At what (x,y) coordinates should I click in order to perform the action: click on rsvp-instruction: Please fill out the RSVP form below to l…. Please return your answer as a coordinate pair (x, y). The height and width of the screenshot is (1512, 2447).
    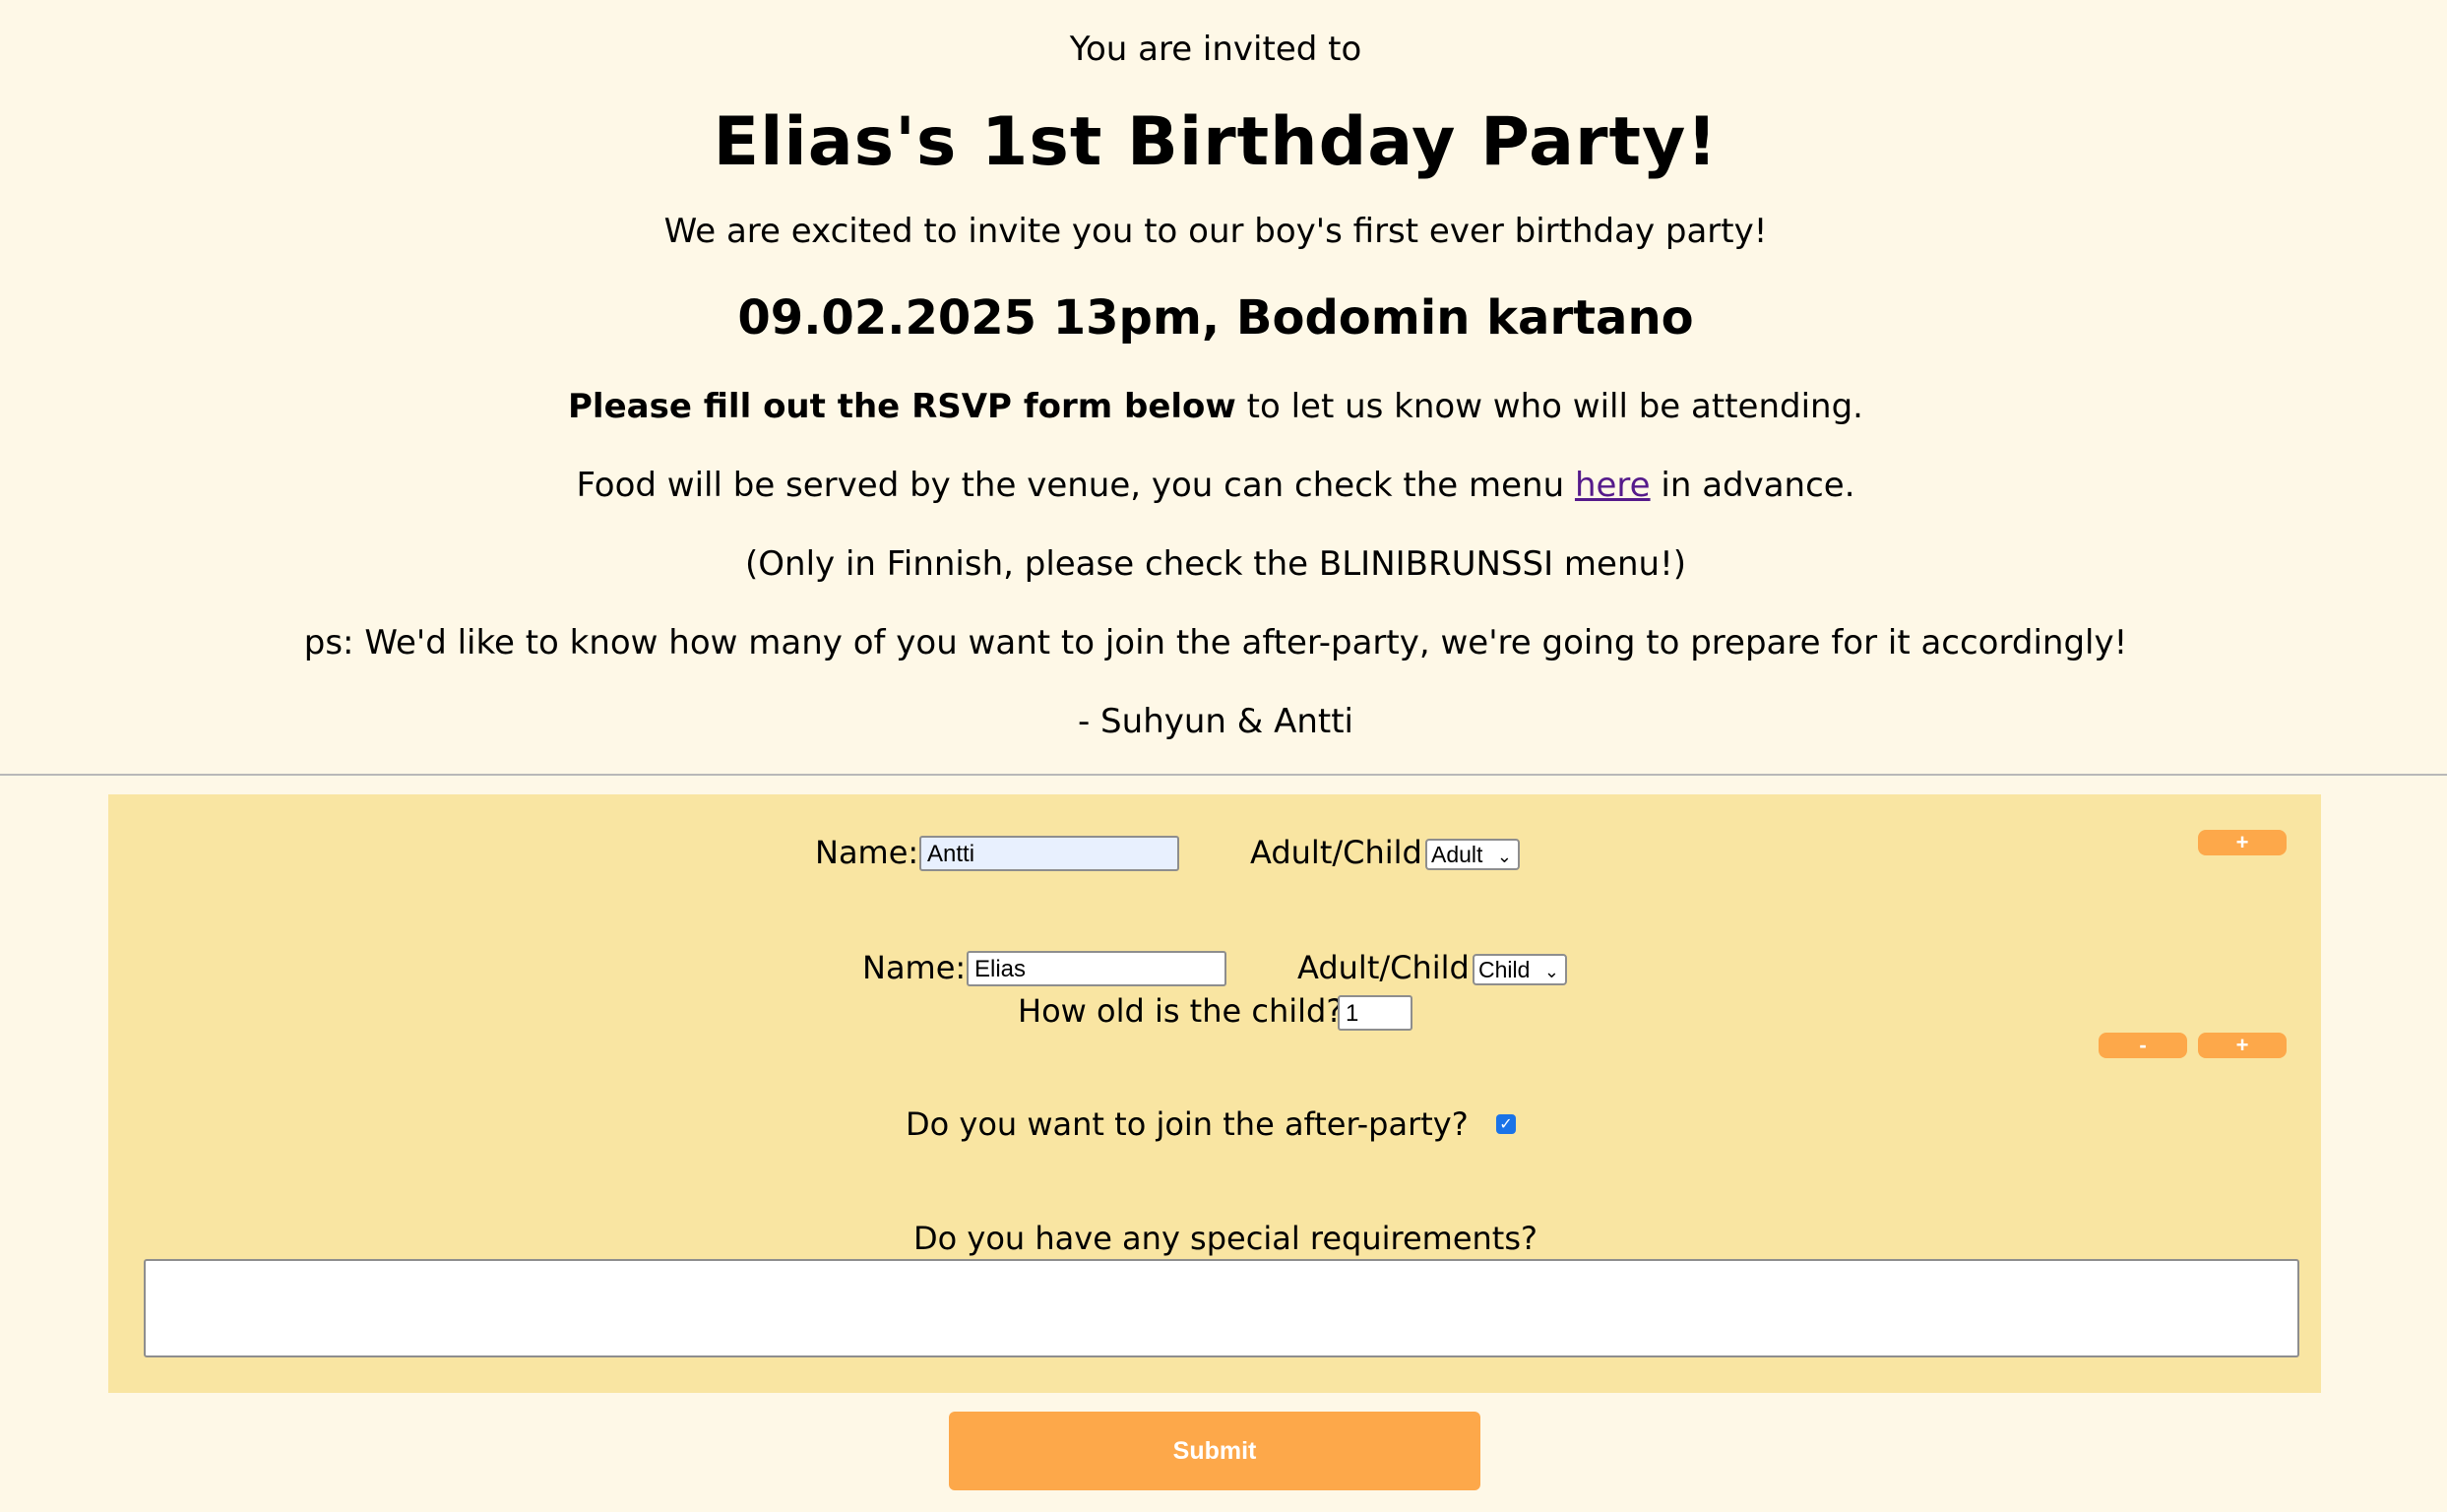
    Looking at the image, I should click on (1215, 406).